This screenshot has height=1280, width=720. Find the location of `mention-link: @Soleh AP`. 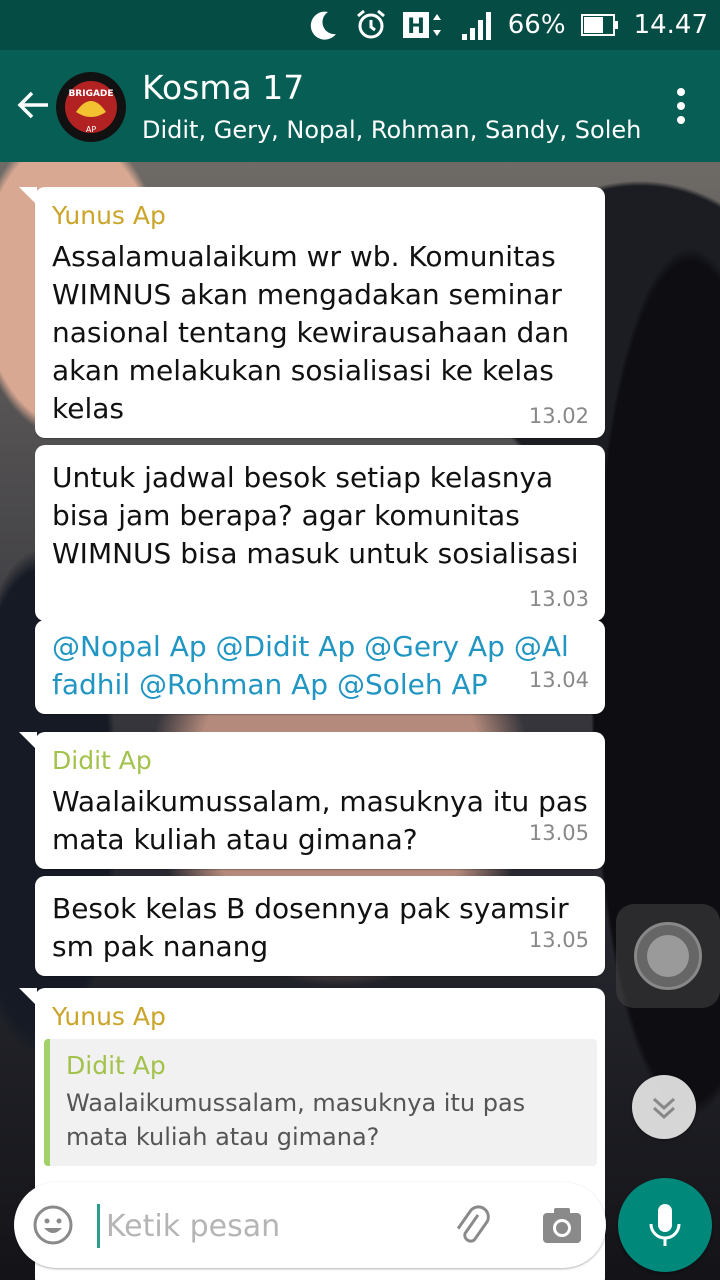

mention-link: @Soleh AP is located at coordinates (412, 684).